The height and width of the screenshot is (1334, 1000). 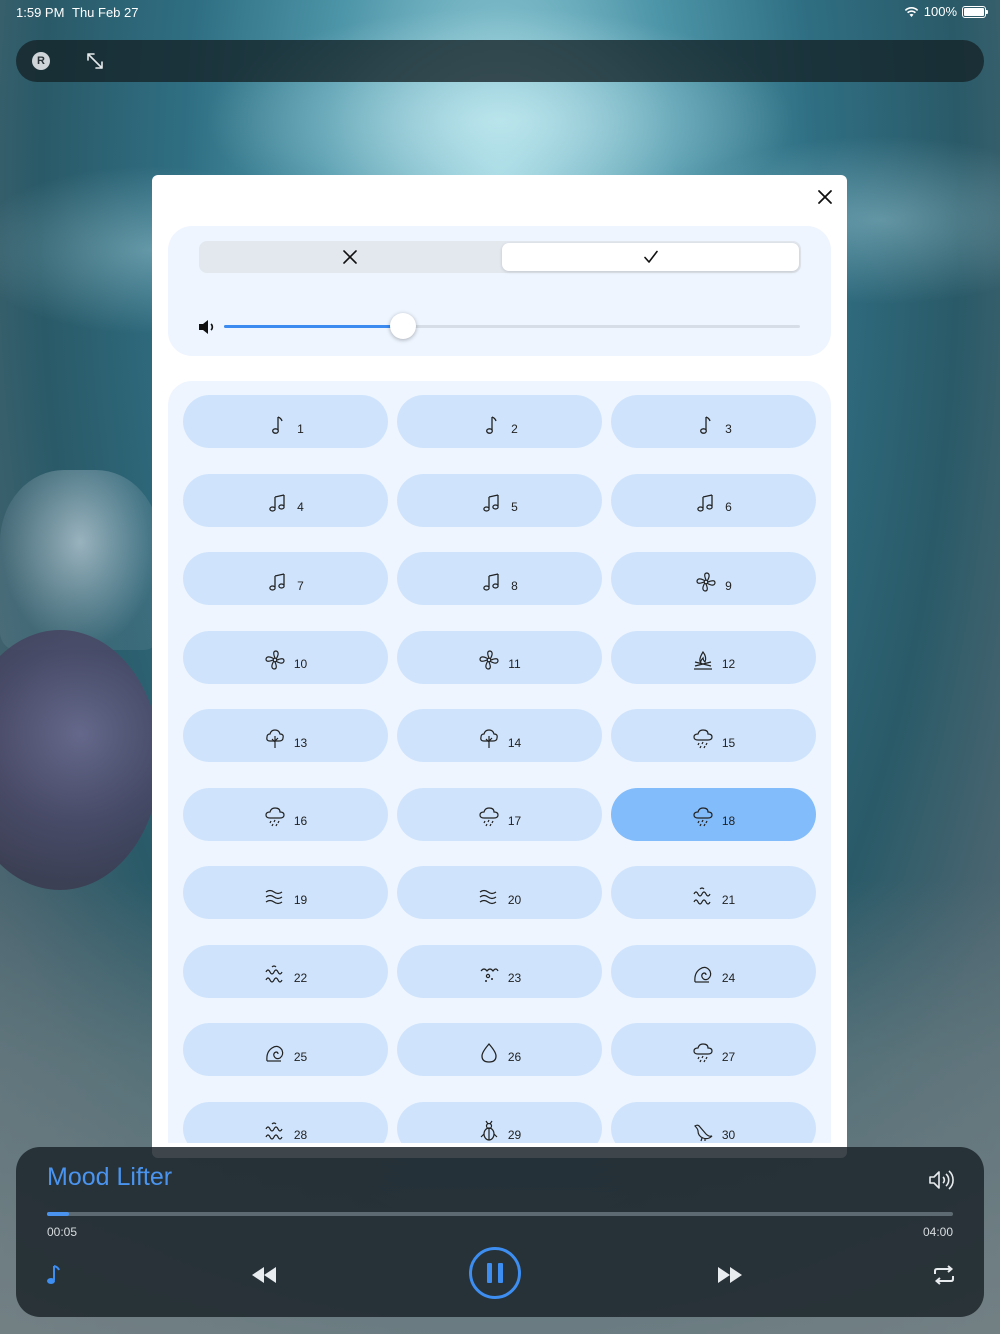 What do you see at coordinates (728, 742) in the screenshot?
I see `sound-tile-label: 15` at bounding box center [728, 742].